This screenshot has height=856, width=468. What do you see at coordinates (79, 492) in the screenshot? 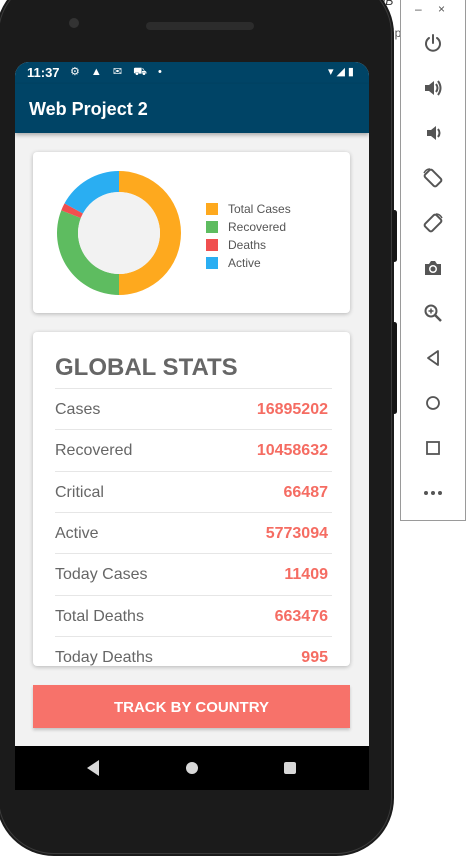
I see `stat-label: Critical` at bounding box center [79, 492].